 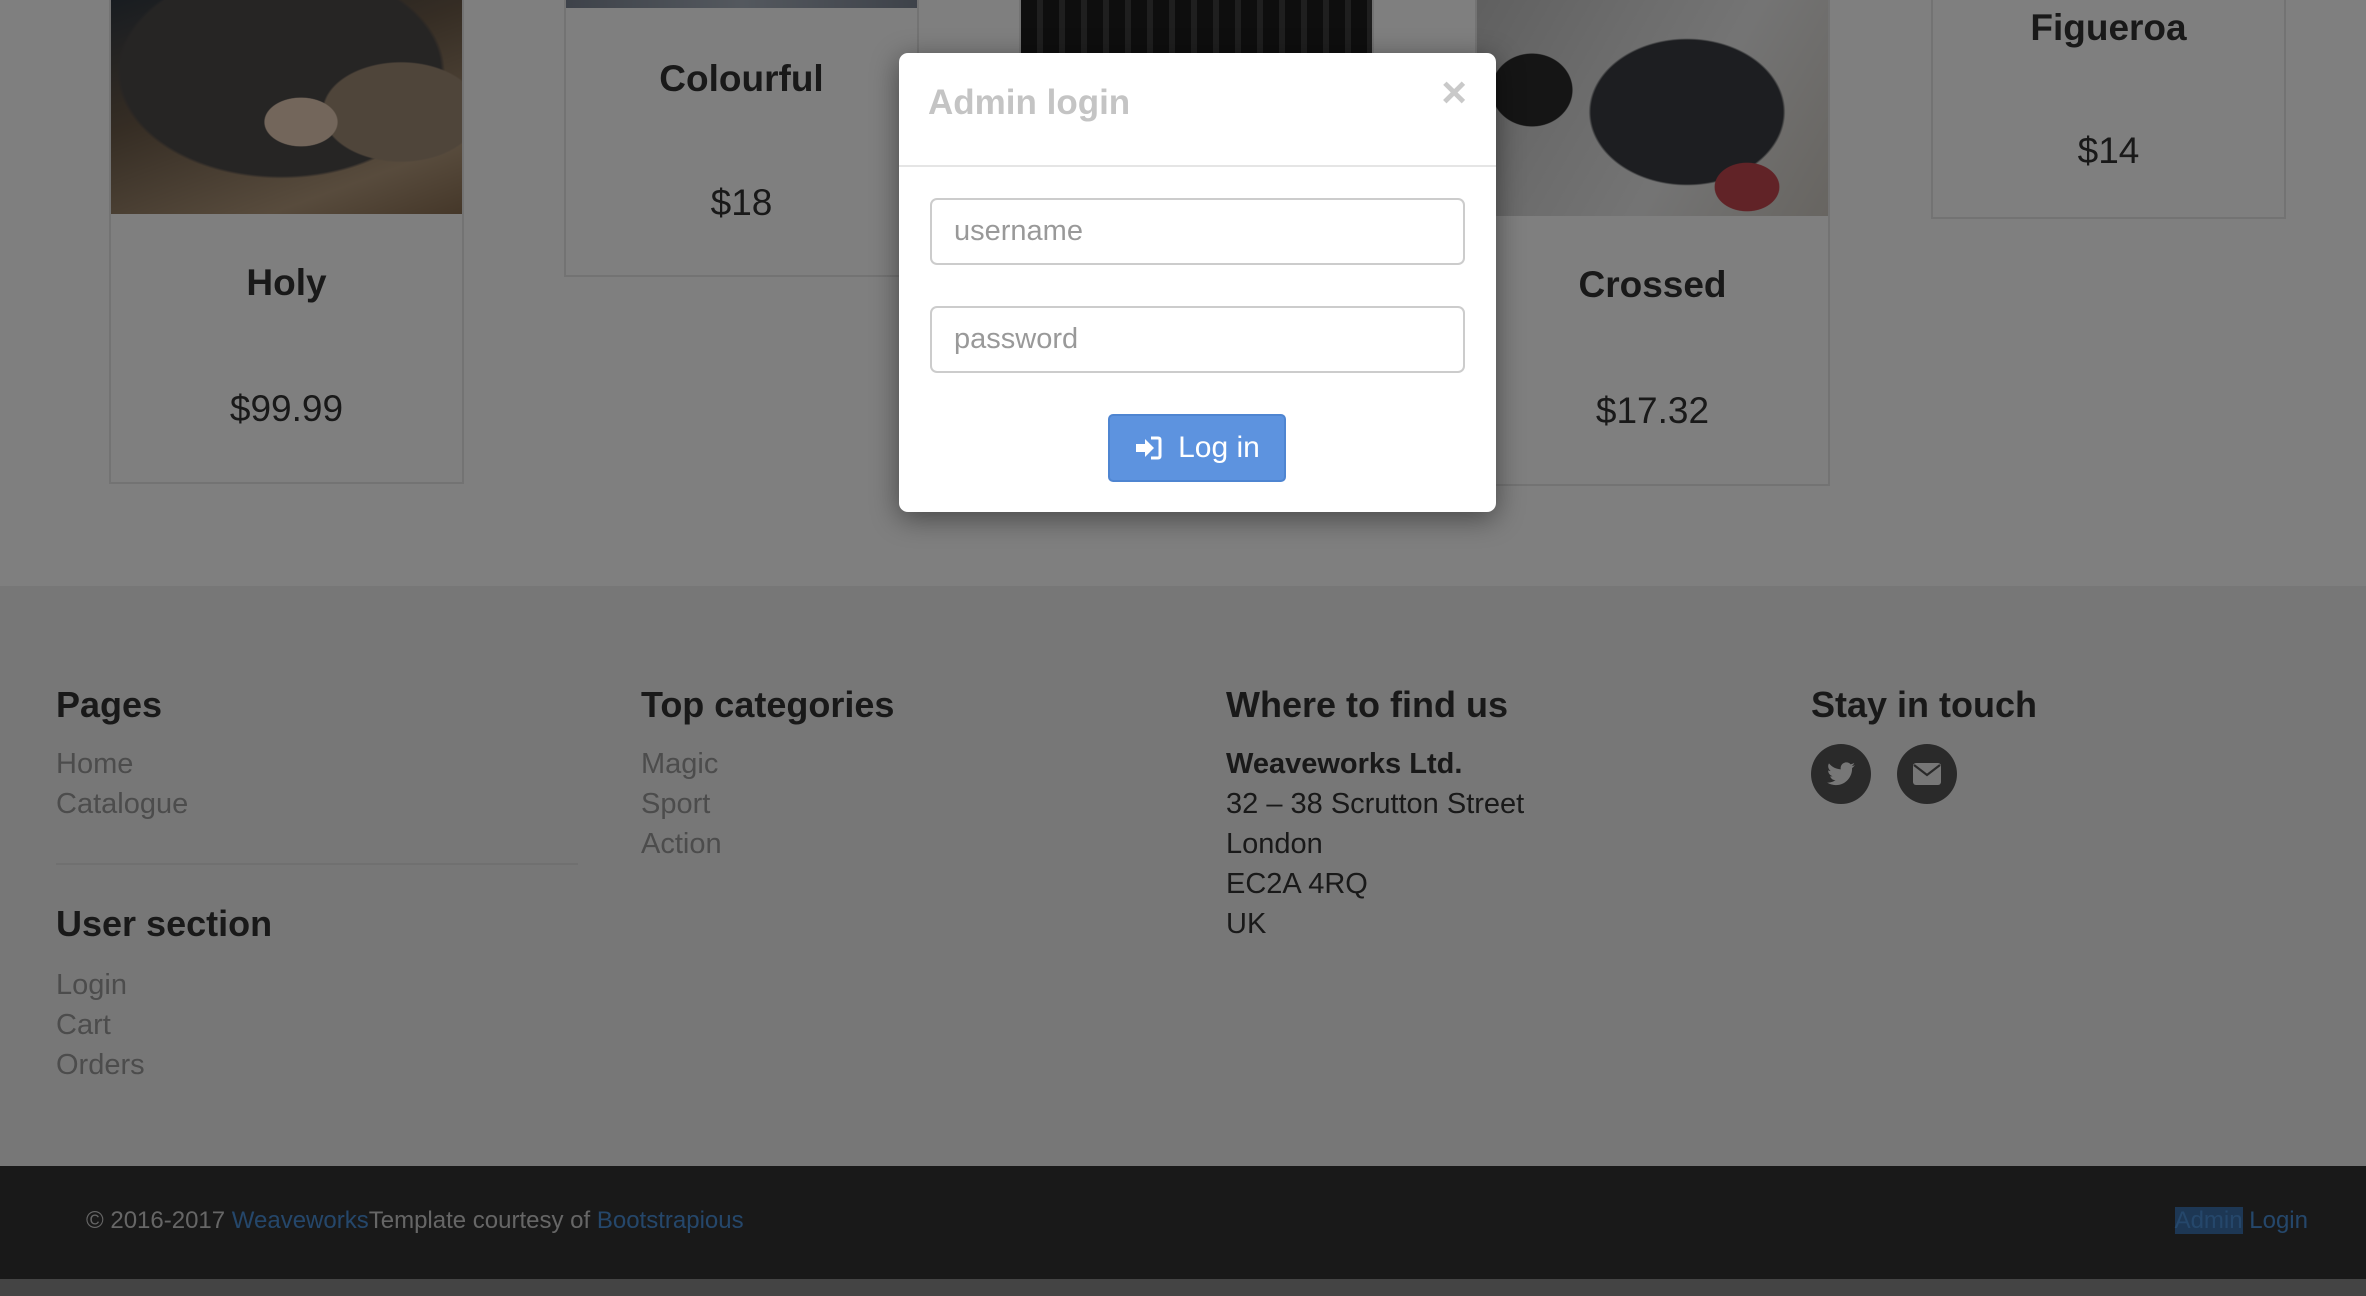 I want to click on login-button: Log in, so click(x=1197, y=448).